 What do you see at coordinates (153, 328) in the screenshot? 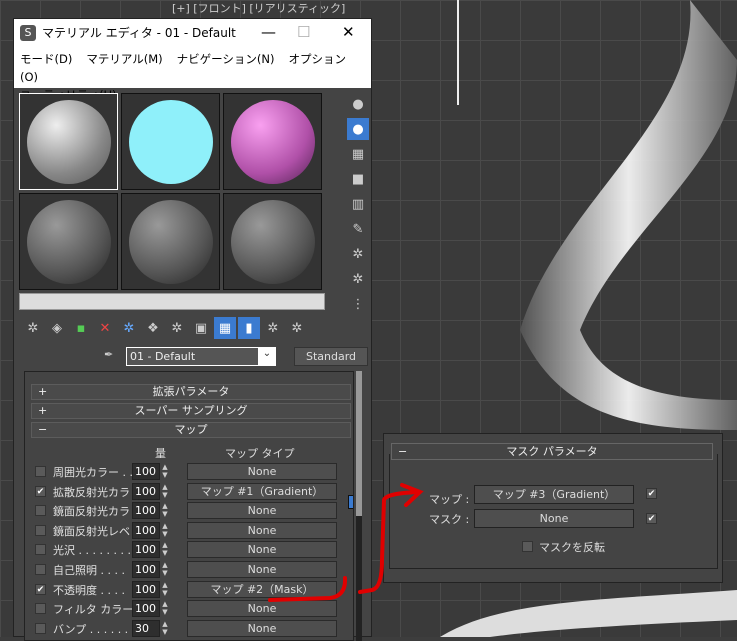
I see `make-unique-icon: ❖` at bounding box center [153, 328].